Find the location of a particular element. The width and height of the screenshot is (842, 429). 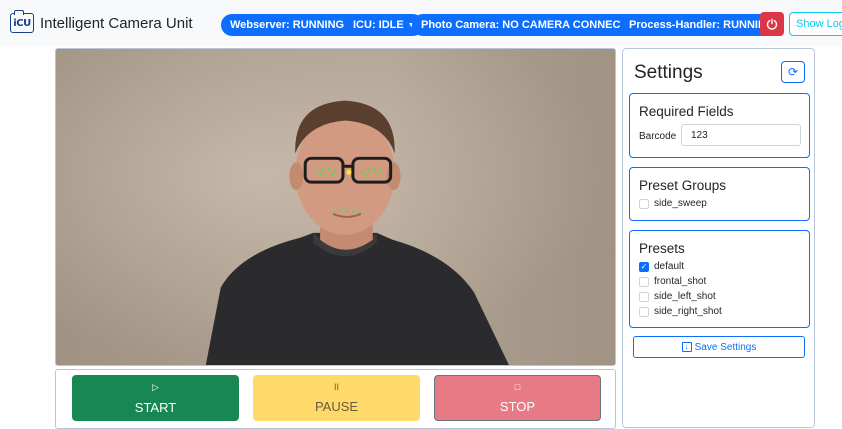

save-settings-label: Save Settings is located at coordinates (725, 347).